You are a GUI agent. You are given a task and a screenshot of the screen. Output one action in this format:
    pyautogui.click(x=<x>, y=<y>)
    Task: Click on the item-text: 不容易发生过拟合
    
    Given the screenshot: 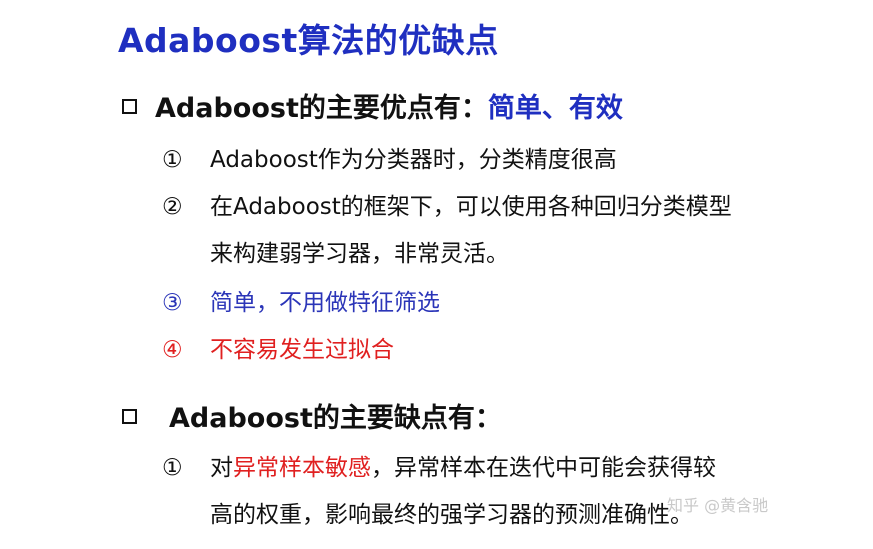 What is the action you would take?
    pyautogui.click(x=302, y=350)
    